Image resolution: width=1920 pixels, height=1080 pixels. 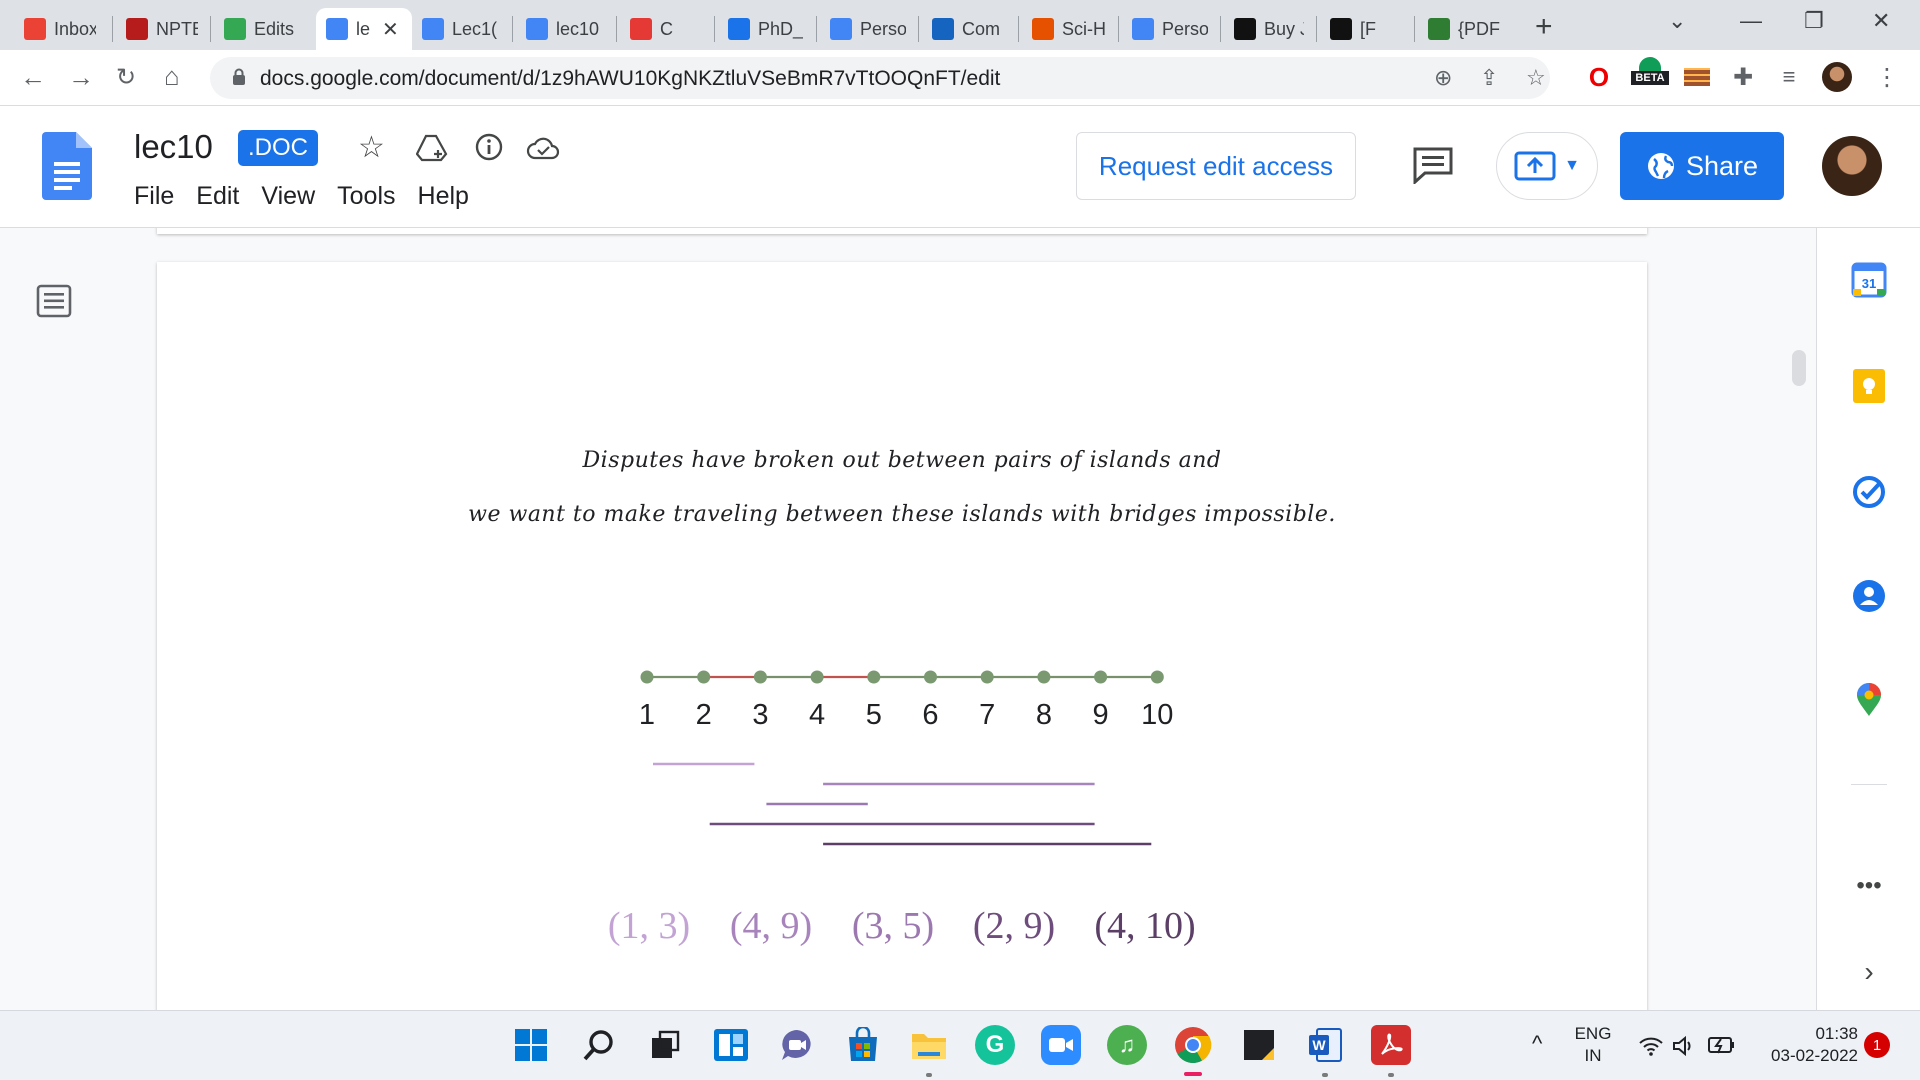 I want to click on share-label: Share, so click(x=1722, y=165).